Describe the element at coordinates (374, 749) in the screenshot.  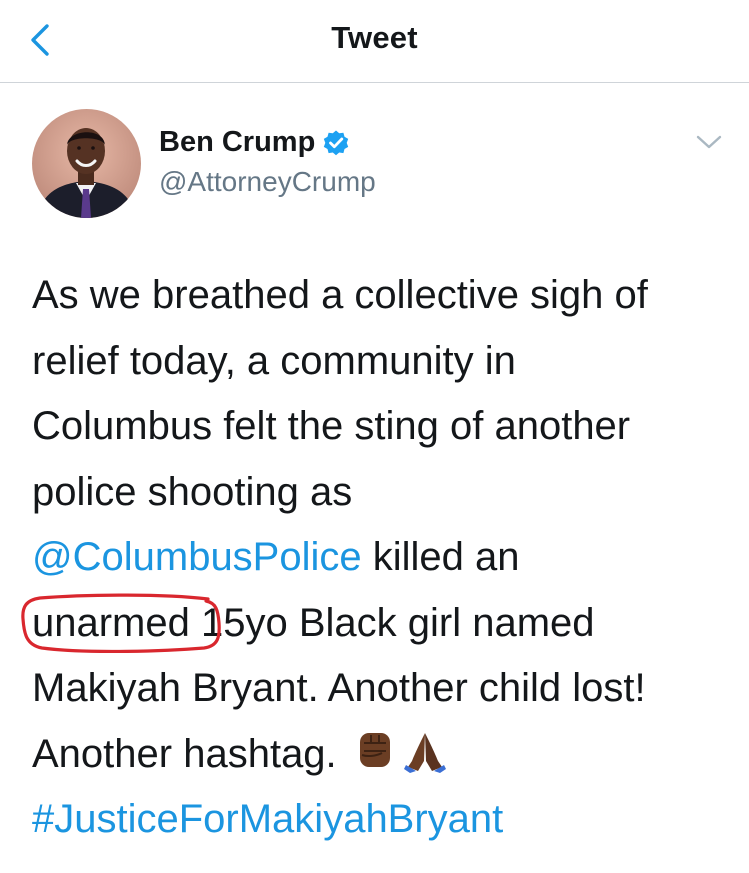
I see `raised-fist-dark-skin-icon` at that location.